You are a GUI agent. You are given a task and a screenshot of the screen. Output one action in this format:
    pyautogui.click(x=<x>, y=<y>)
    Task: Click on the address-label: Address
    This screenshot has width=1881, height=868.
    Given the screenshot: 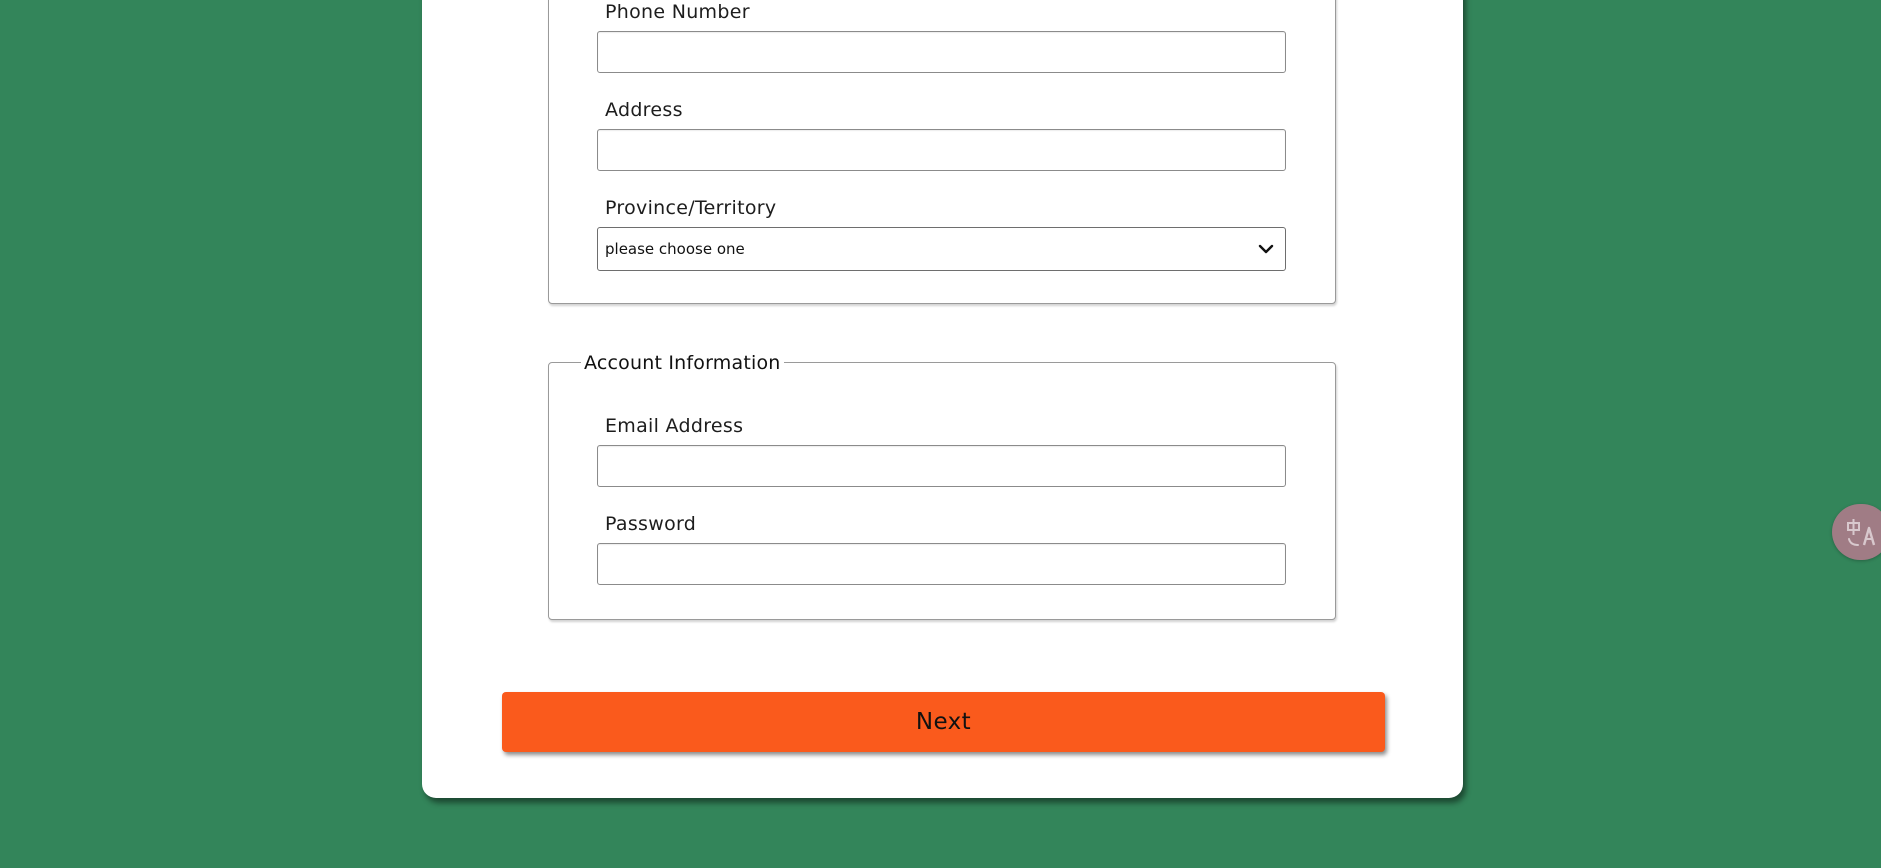 What is the action you would take?
    pyautogui.click(x=644, y=110)
    